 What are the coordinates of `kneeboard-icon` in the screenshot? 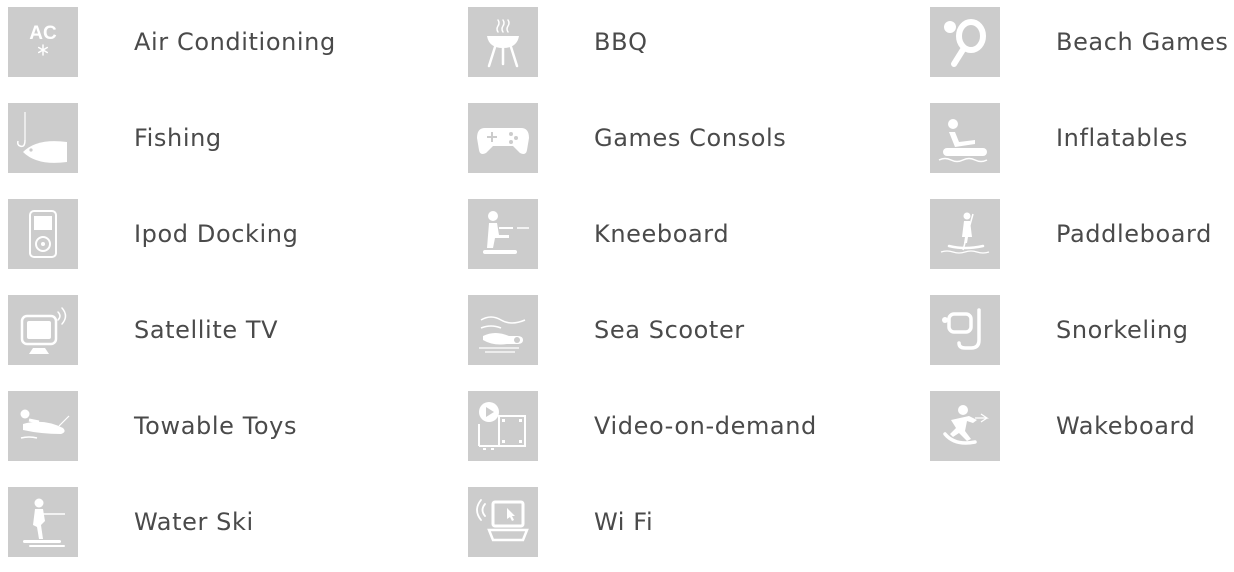 It's located at (503, 234).